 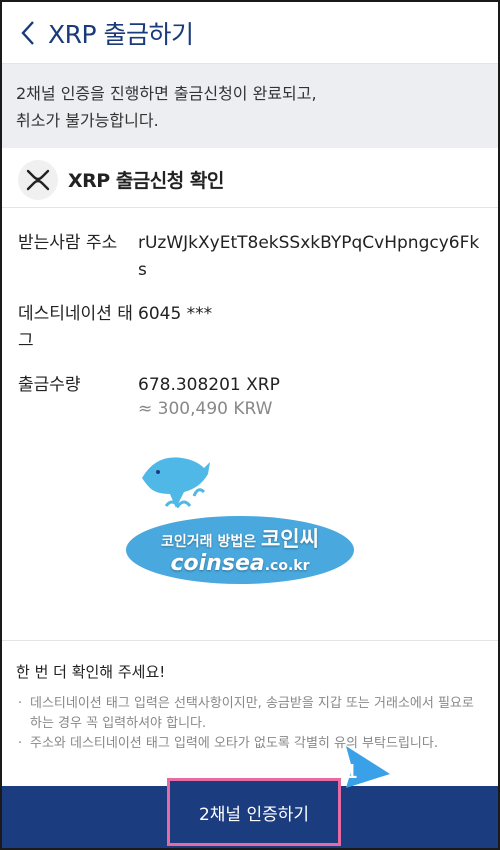 What do you see at coordinates (38, 179) in the screenshot?
I see `xrp-logo-icon` at bounding box center [38, 179].